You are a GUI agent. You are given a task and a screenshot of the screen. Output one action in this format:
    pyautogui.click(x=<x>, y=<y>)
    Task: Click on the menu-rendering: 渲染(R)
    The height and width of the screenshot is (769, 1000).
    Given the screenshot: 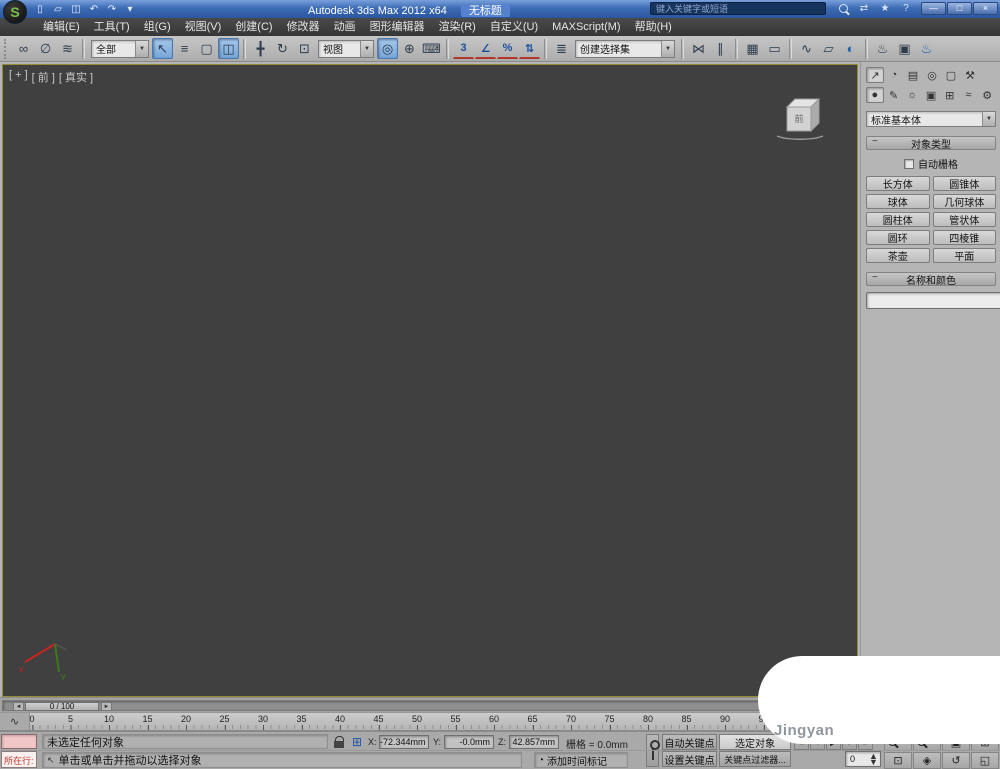 What is the action you would take?
    pyautogui.click(x=457, y=27)
    